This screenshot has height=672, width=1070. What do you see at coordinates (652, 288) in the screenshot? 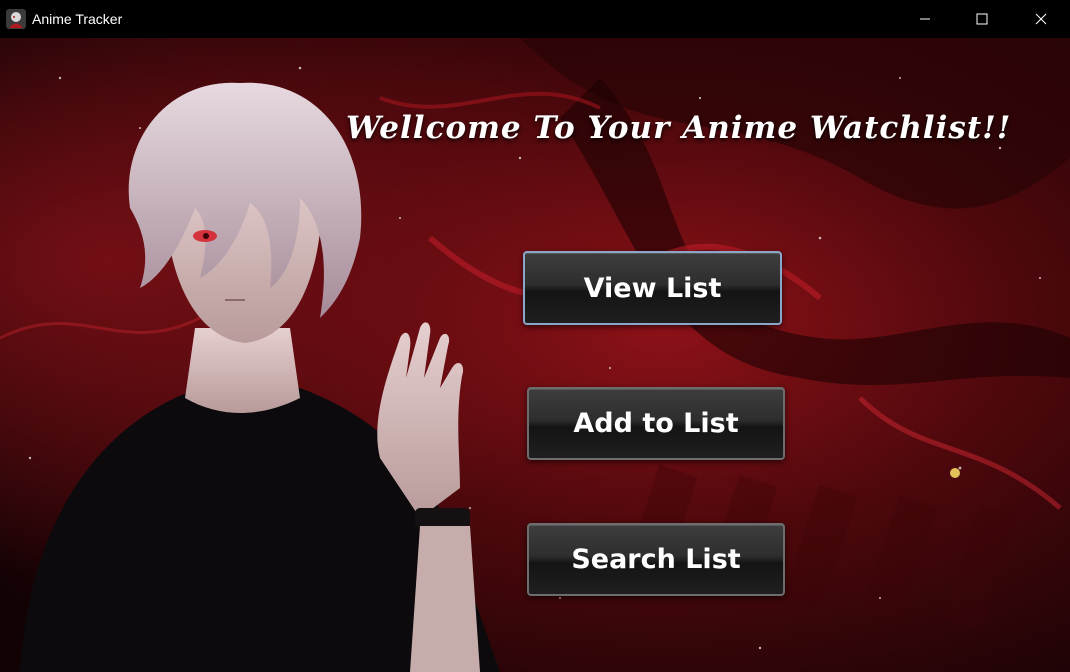
I see `view-list-button: View List` at bounding box center [652, 288].